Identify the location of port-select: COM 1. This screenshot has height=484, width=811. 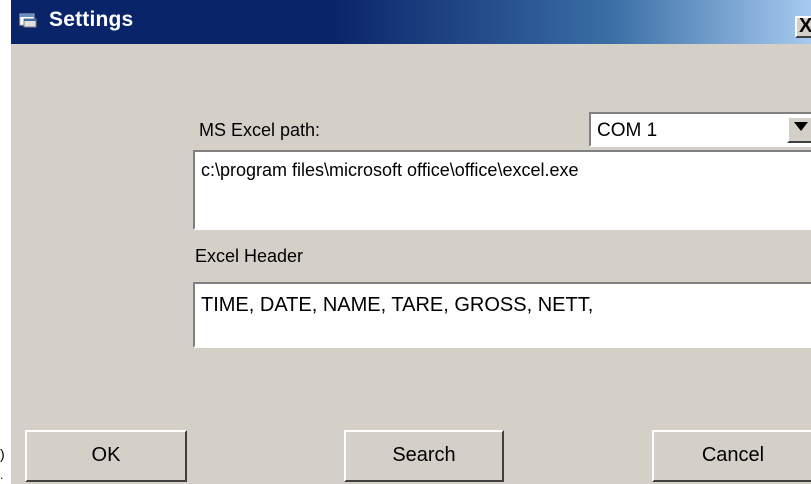
(700, 129).